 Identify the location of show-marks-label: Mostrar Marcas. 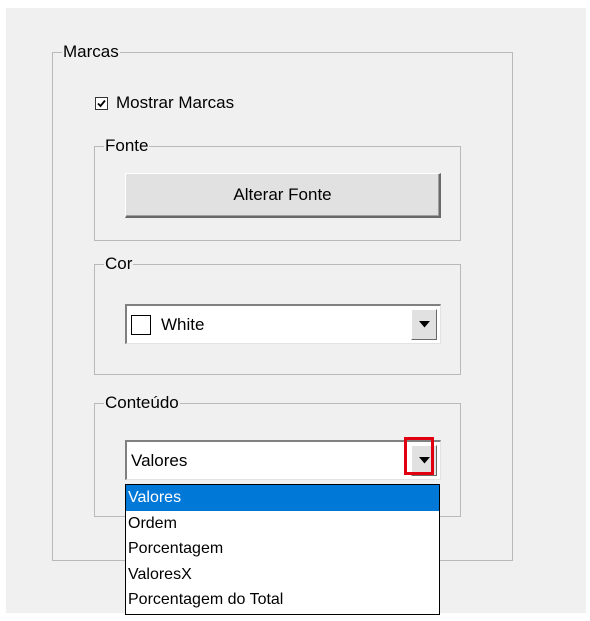
(175, 102).